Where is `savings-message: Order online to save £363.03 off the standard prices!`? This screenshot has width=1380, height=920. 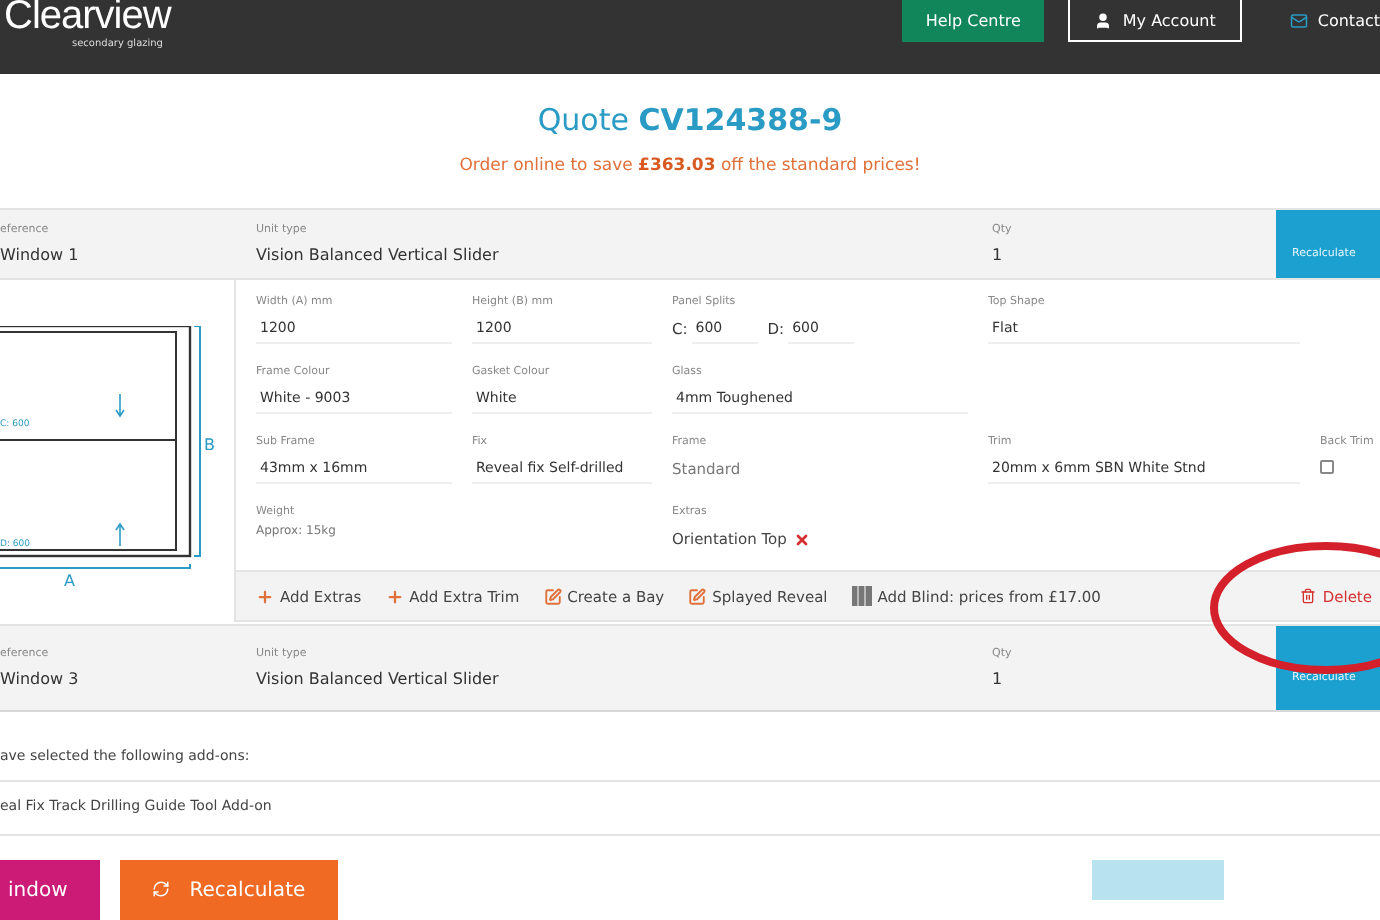 savings-message: Order online to save £363.03 off the standard prices! is located at coordinates (690, 165).